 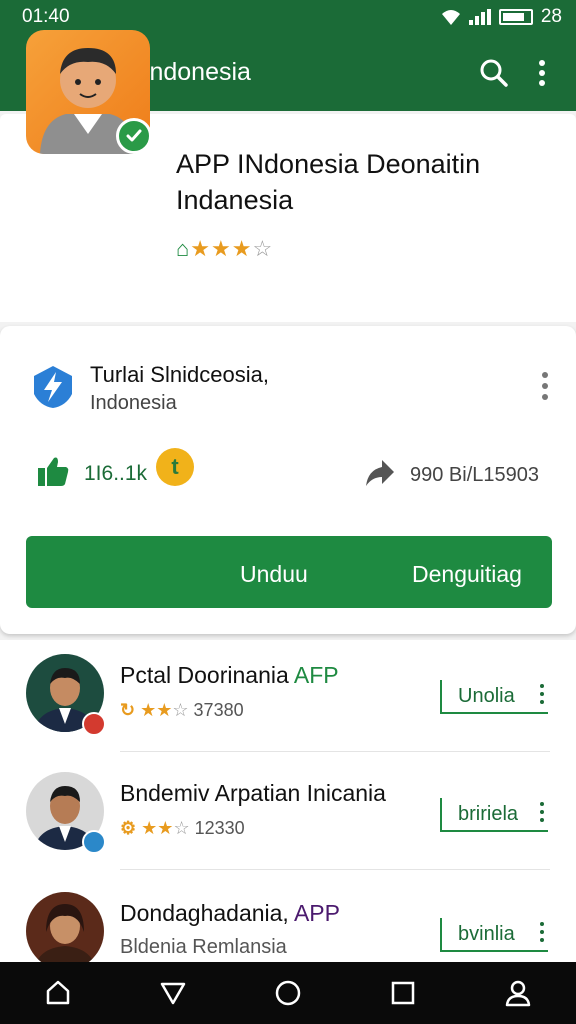 I want to click on nav-profile-button, so click(x=518, y=993).